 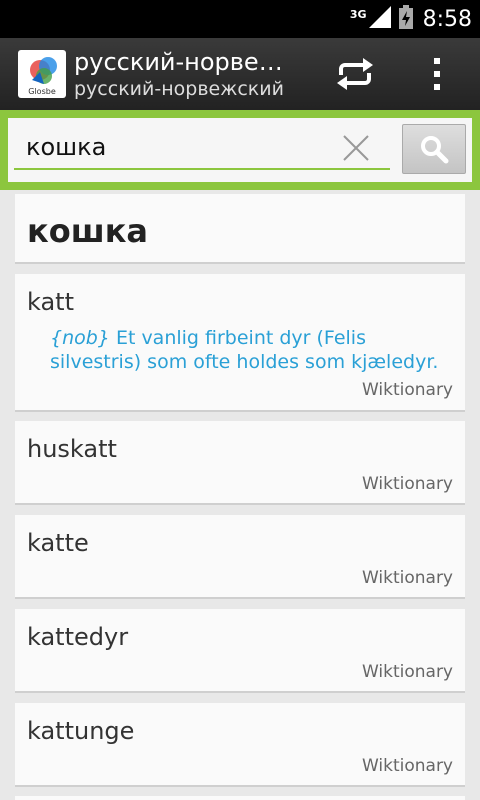 I want to click on swap-icon, so click(x=355, y=74).